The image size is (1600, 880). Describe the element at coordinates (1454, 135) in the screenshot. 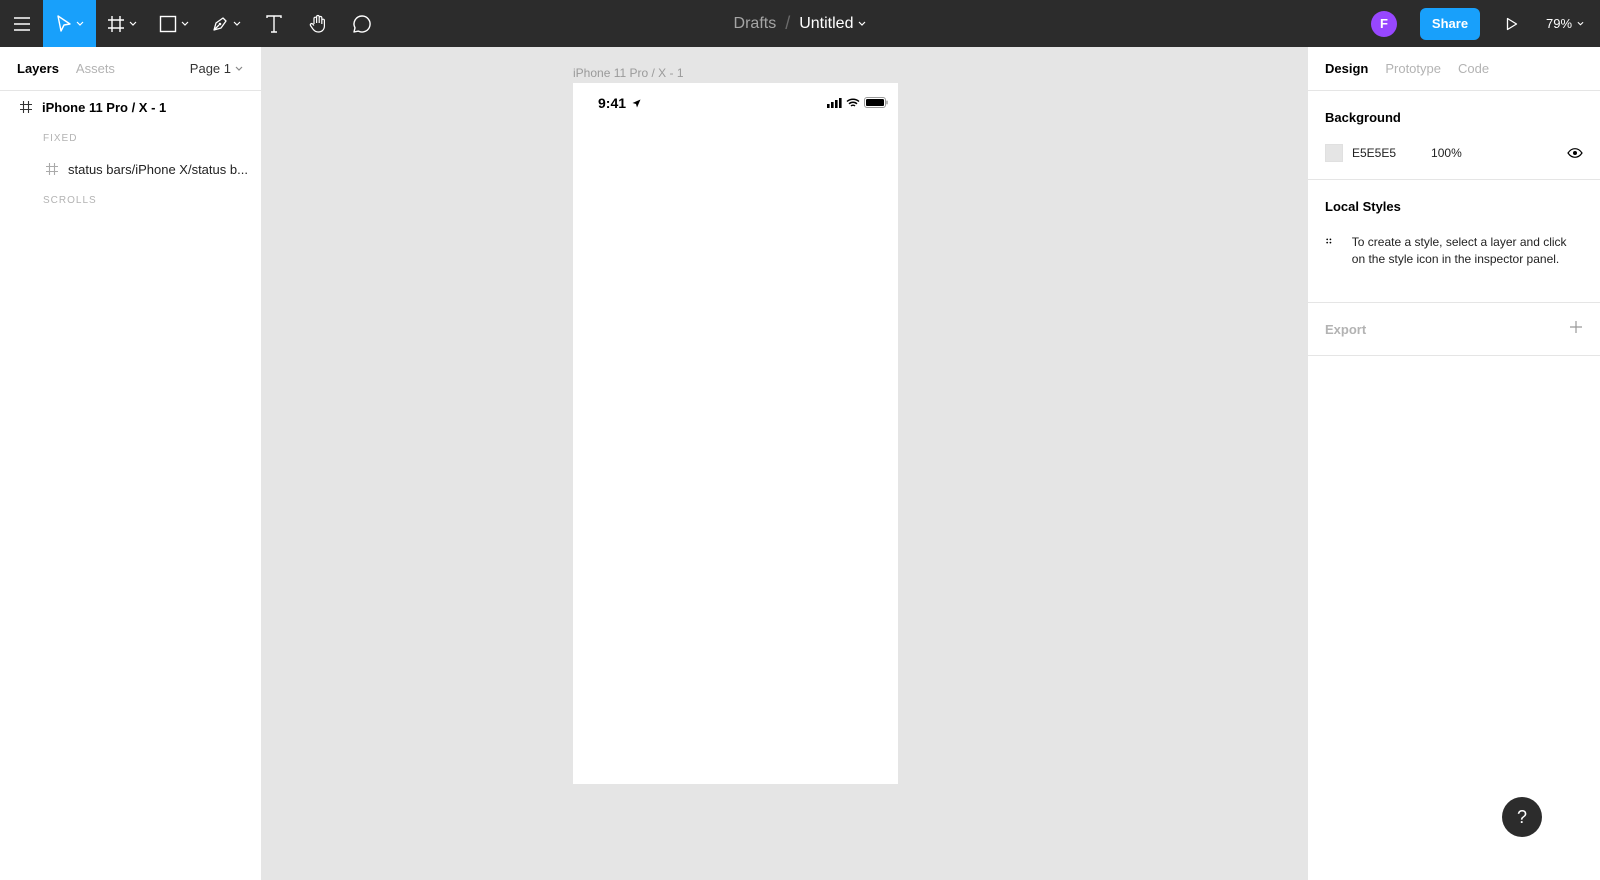

I see `background-section: Background E5E5E5 100%` at that location.